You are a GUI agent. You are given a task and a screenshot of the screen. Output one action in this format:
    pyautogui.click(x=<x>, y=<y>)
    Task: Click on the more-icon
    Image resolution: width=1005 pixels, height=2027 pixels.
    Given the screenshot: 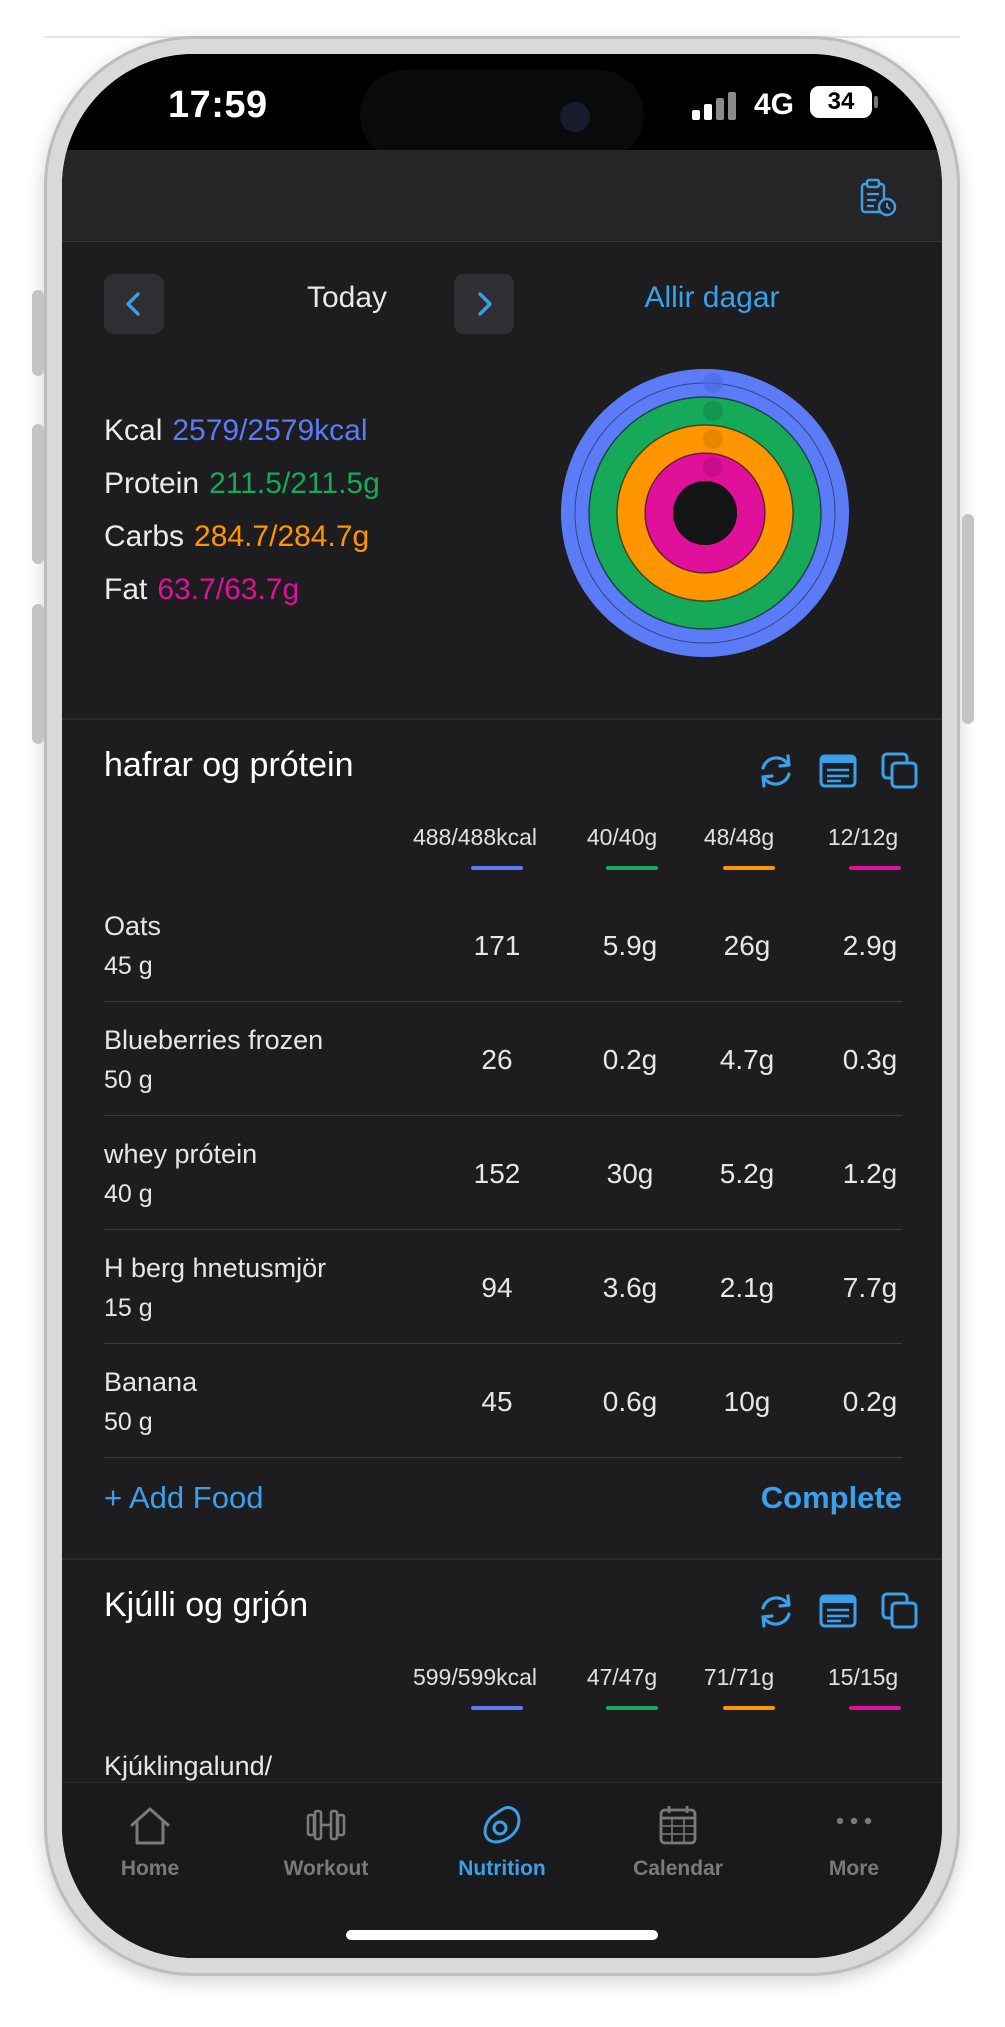 What is the action you would take?
    pyautogui.click(x=854, y=1821)
    